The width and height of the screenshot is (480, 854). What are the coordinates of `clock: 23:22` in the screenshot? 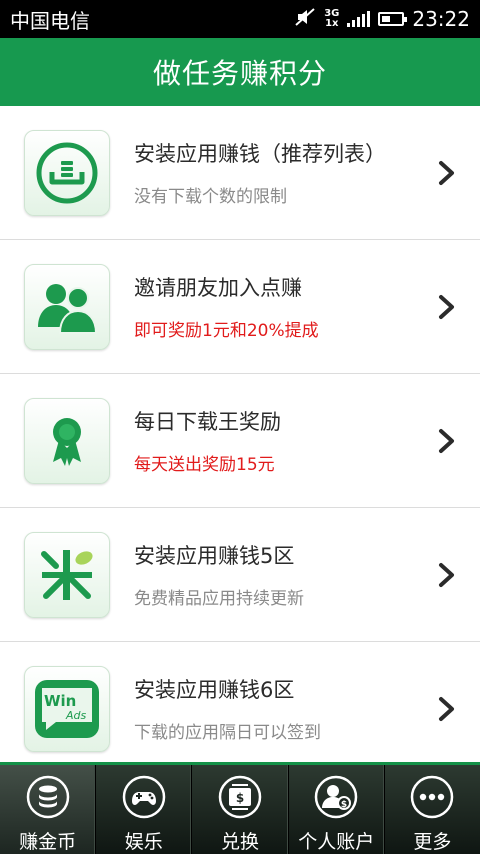 It's located at (441, 19).